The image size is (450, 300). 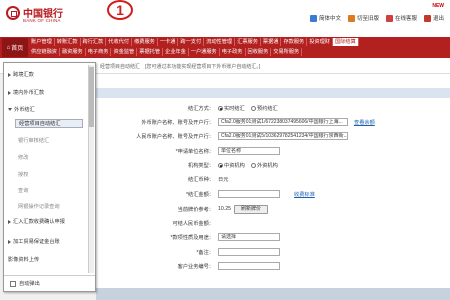 What do you see at coordinates (42, 20) in the screenshot?
I see `bank-name-en: BANK OF CHINA` at bounding box center [42, 20].